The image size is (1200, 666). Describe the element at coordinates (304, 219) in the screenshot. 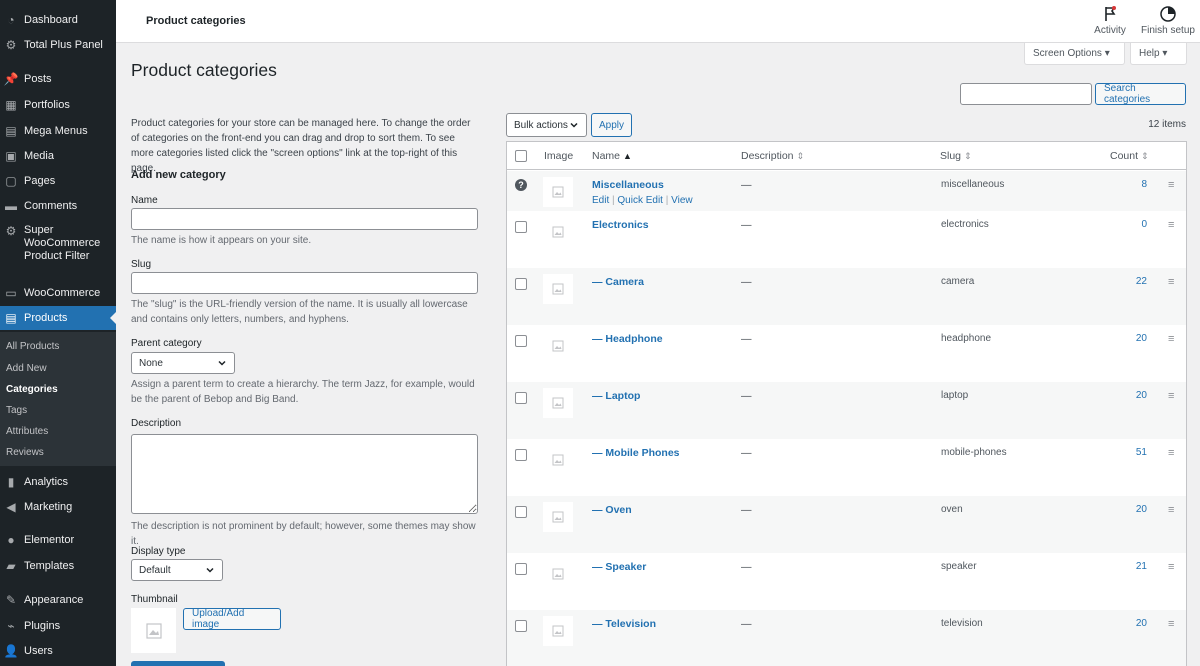

I see `name-input` at that location.